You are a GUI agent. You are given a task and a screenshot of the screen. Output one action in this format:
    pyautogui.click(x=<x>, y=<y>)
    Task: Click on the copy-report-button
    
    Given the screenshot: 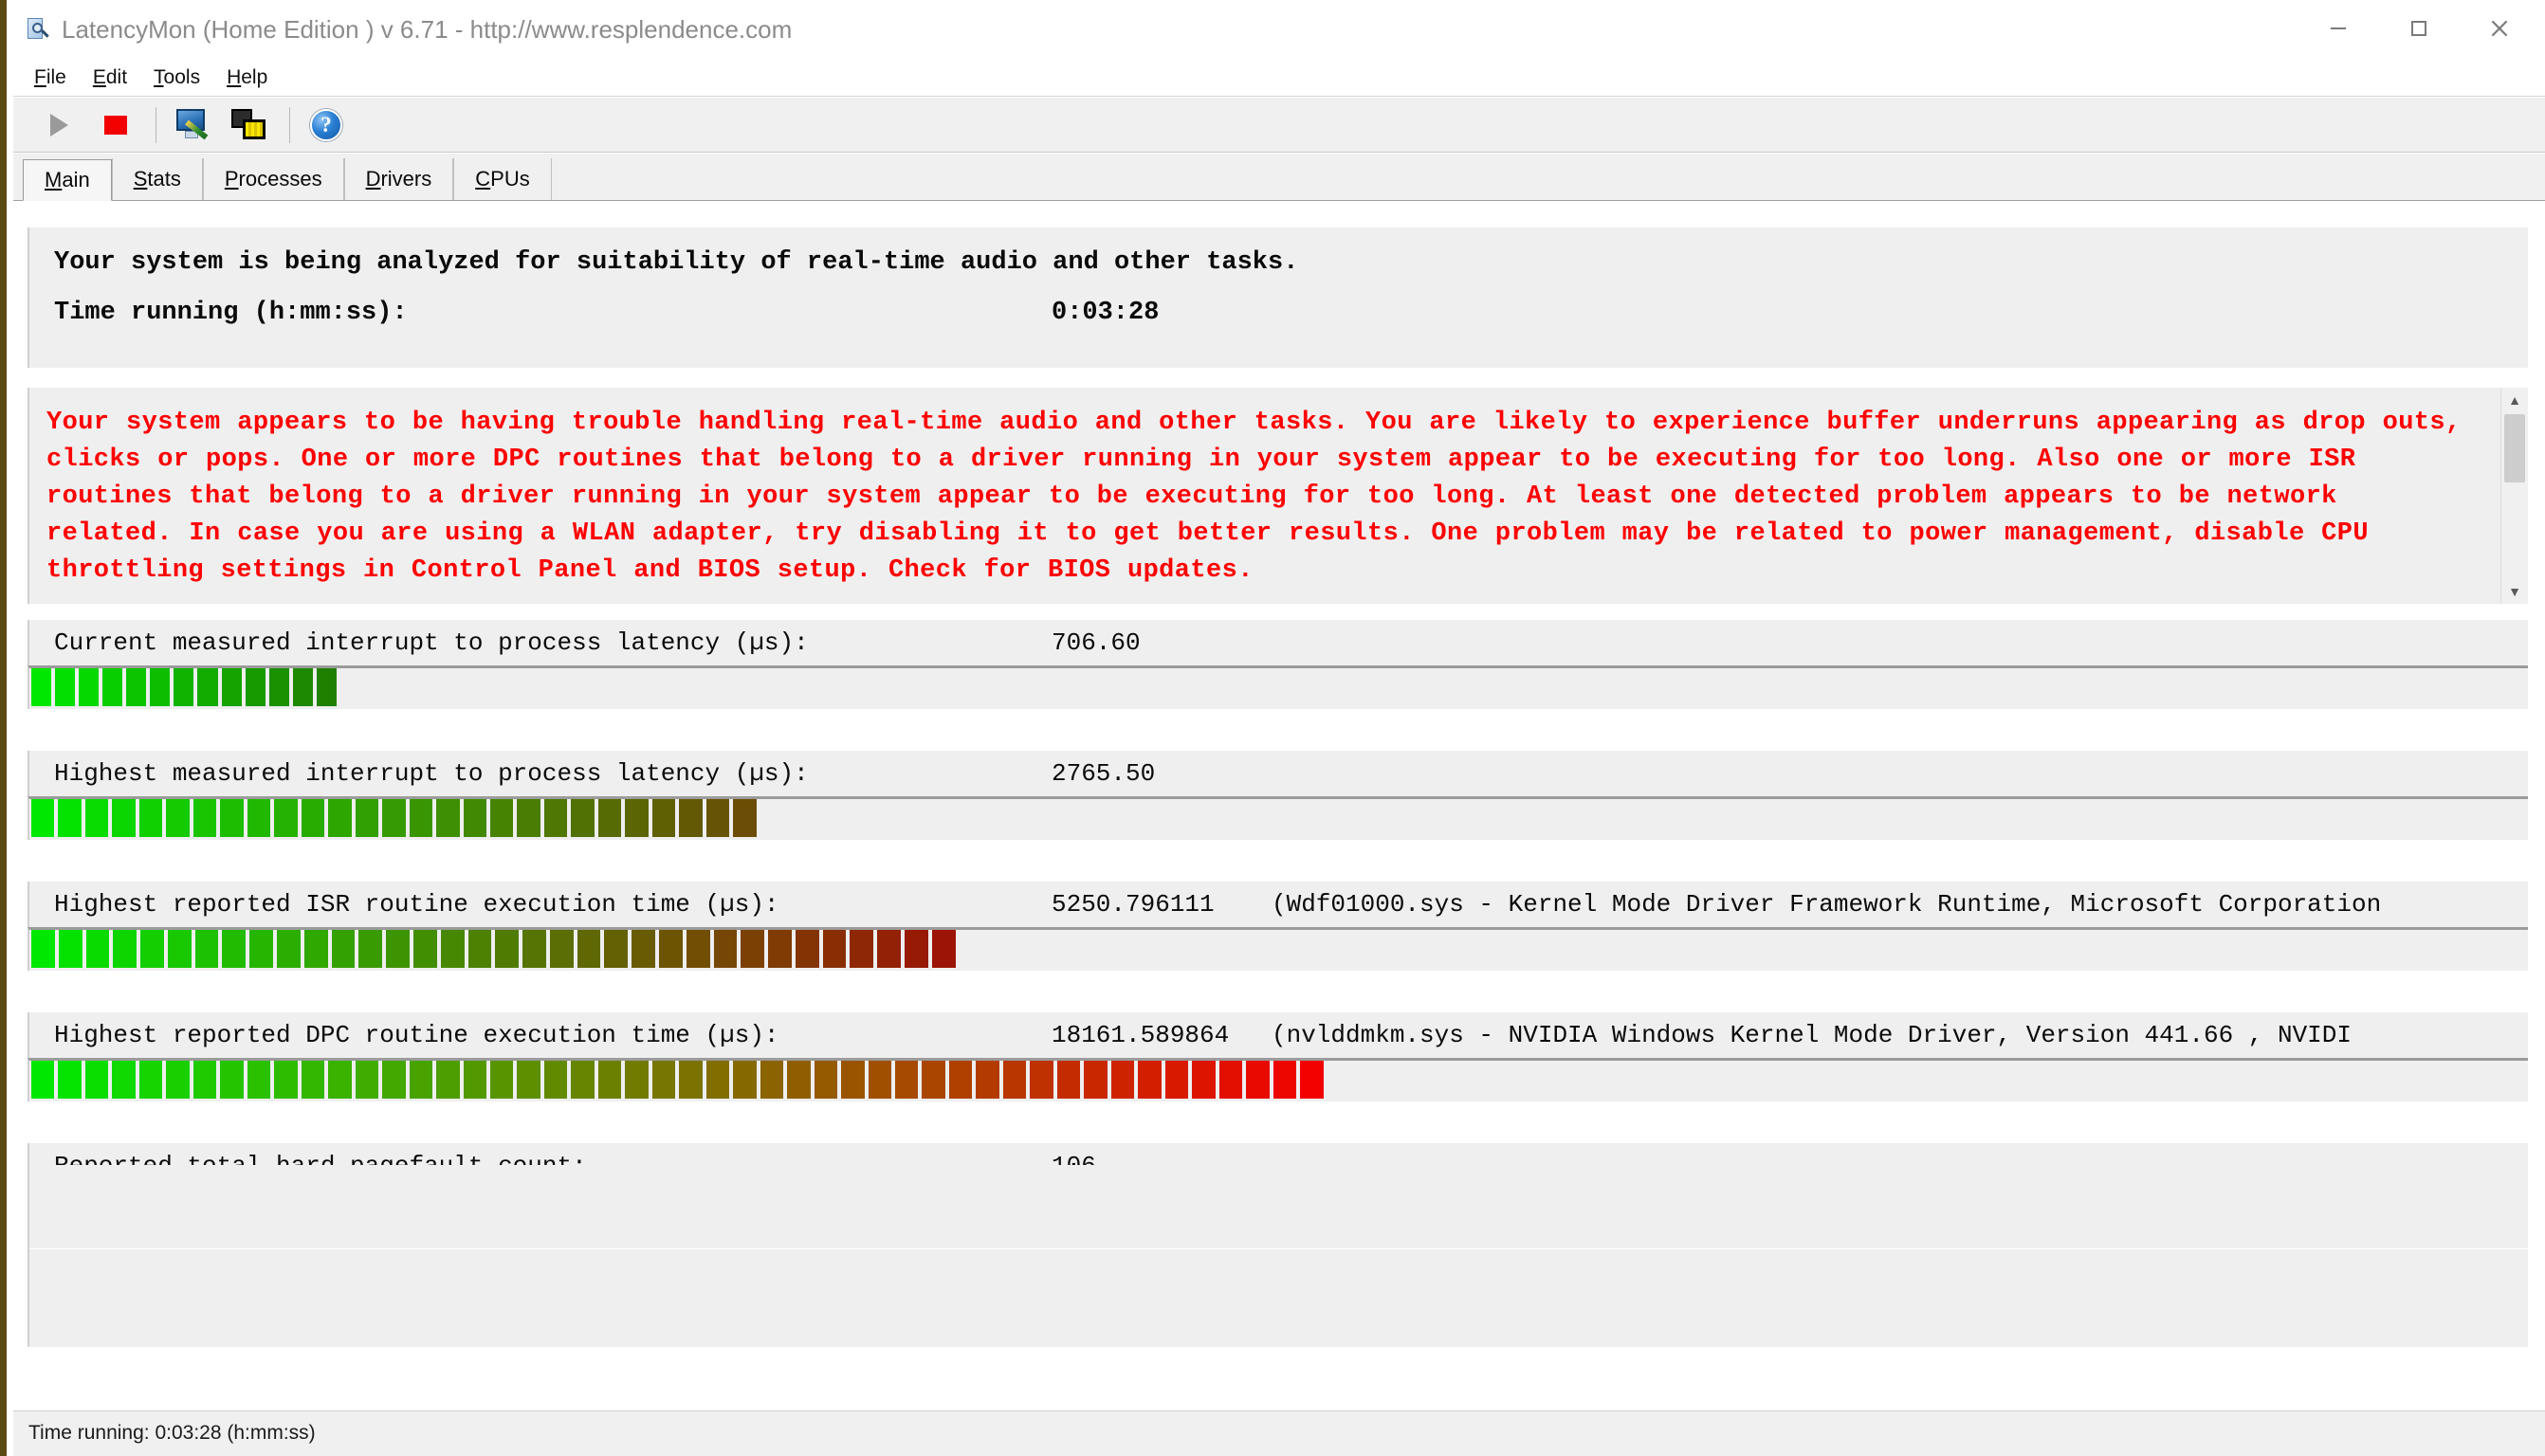 What is the action you would take?
    pyautogui.click(x=249, y=125)
    